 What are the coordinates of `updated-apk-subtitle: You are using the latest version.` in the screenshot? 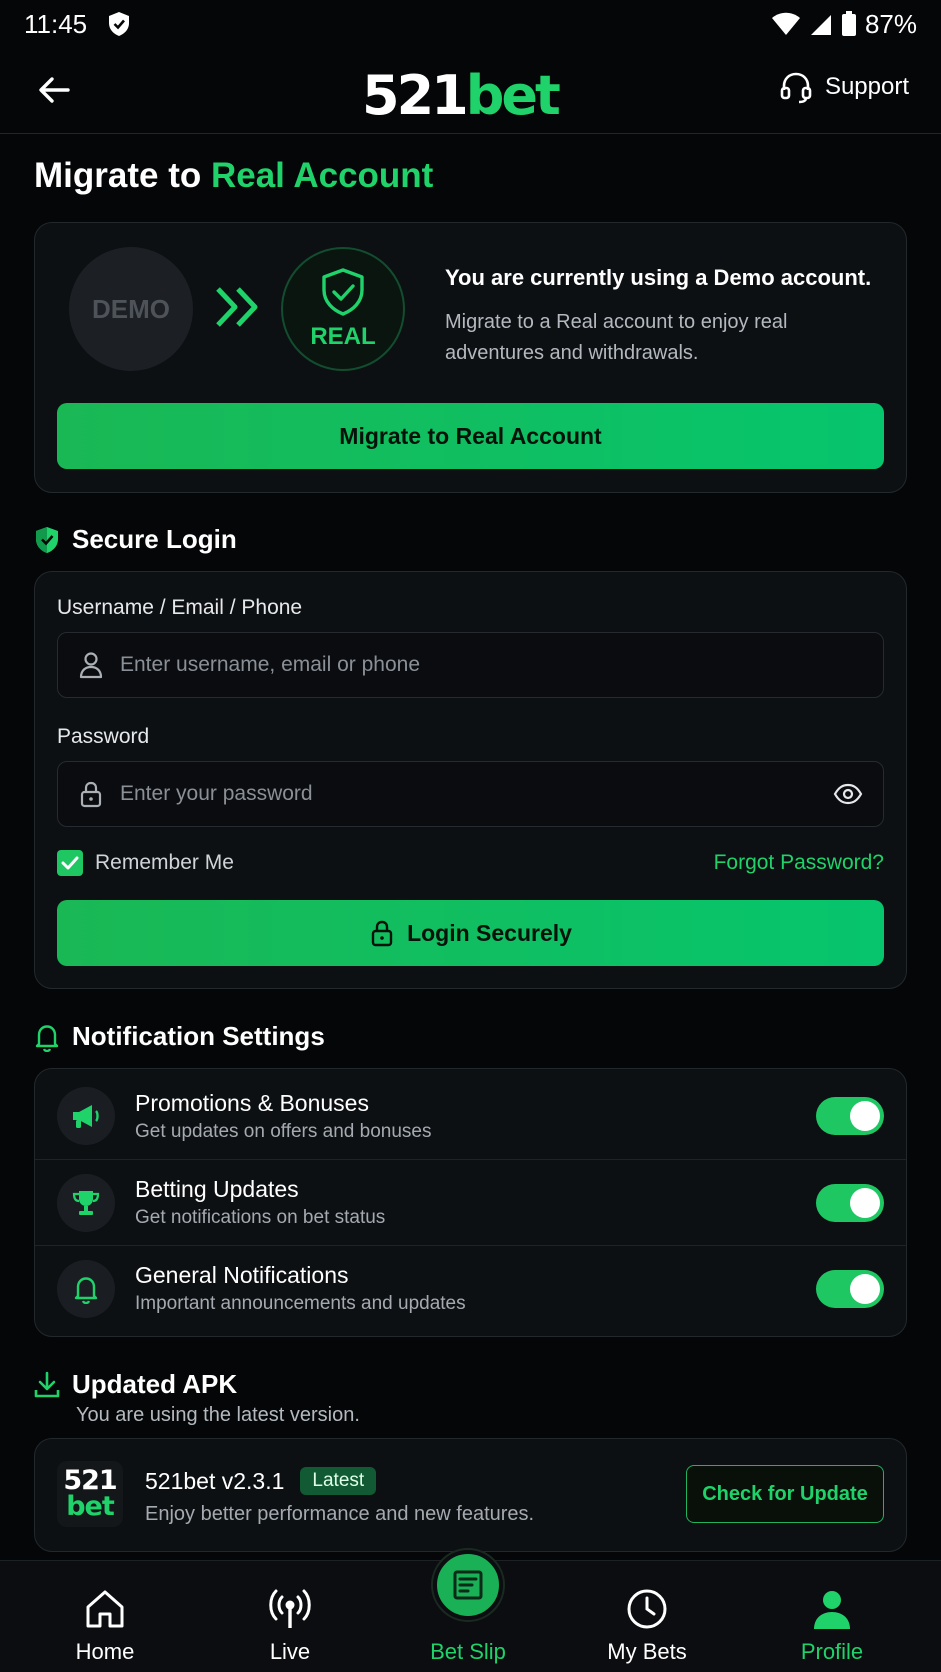 It's located at (218, 1415).